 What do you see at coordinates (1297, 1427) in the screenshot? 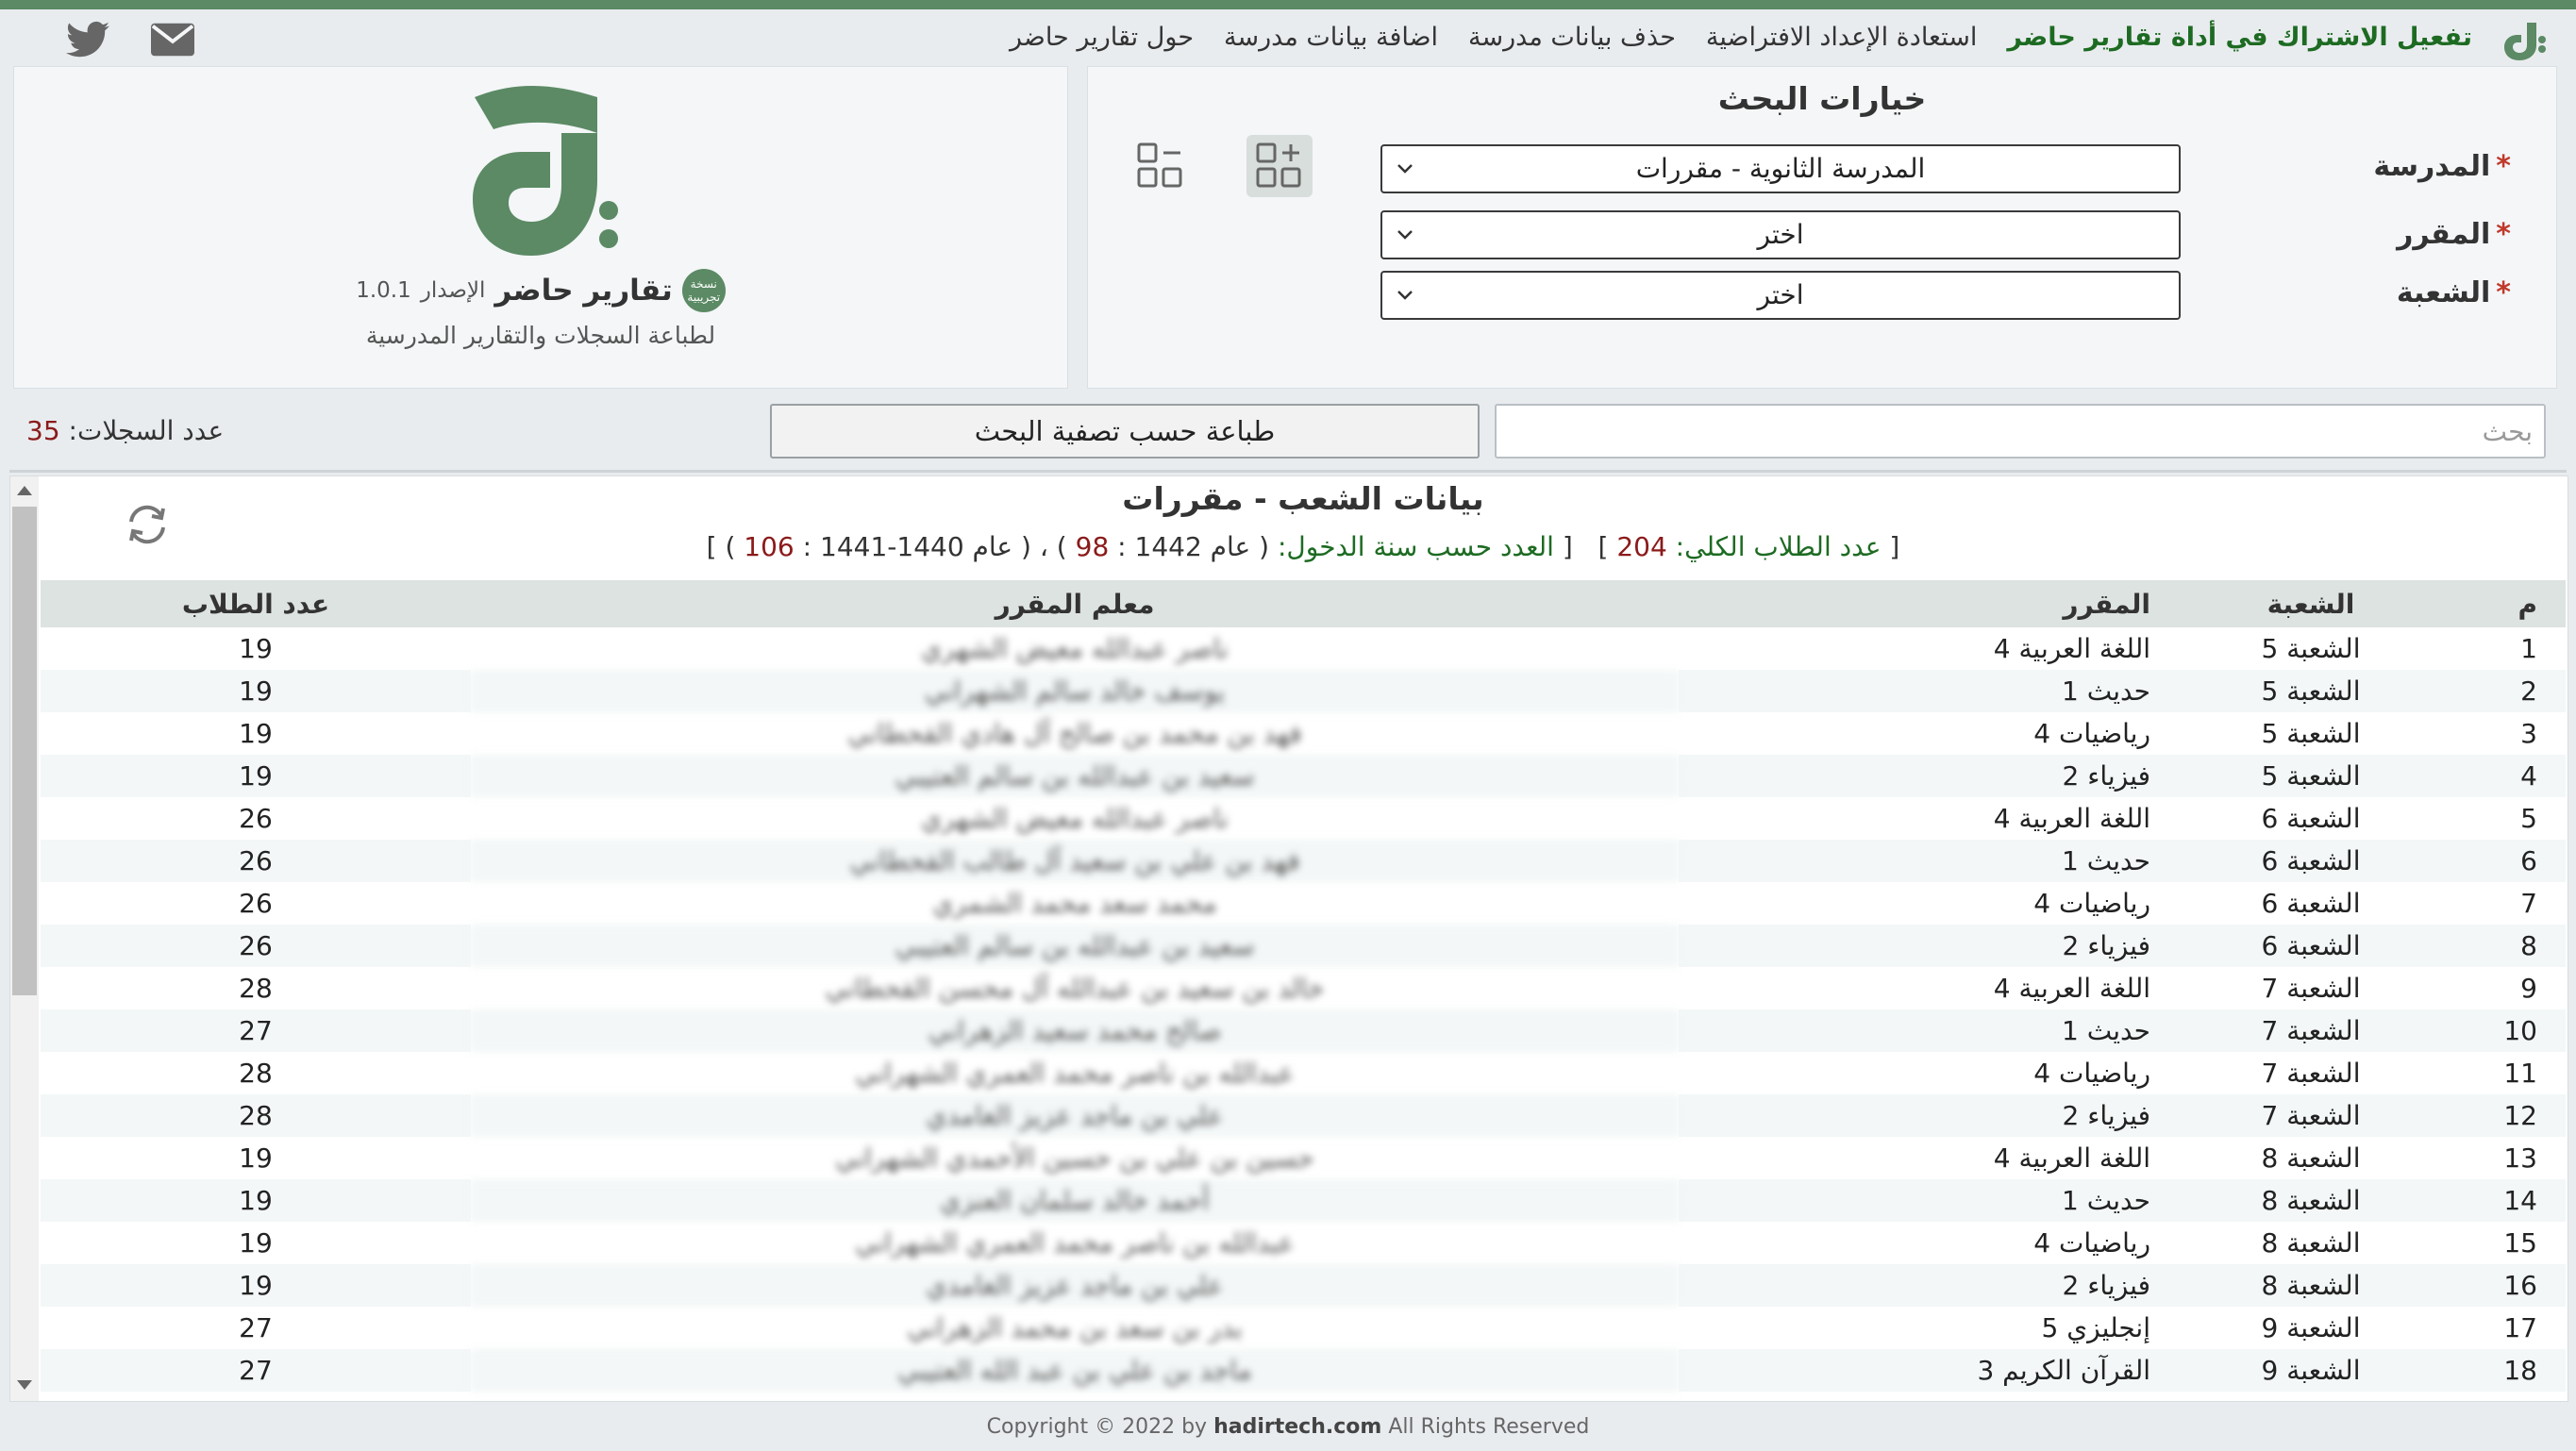
I see `footer-site-link: hadirtech.com` at bounding box center [1297, 1427].